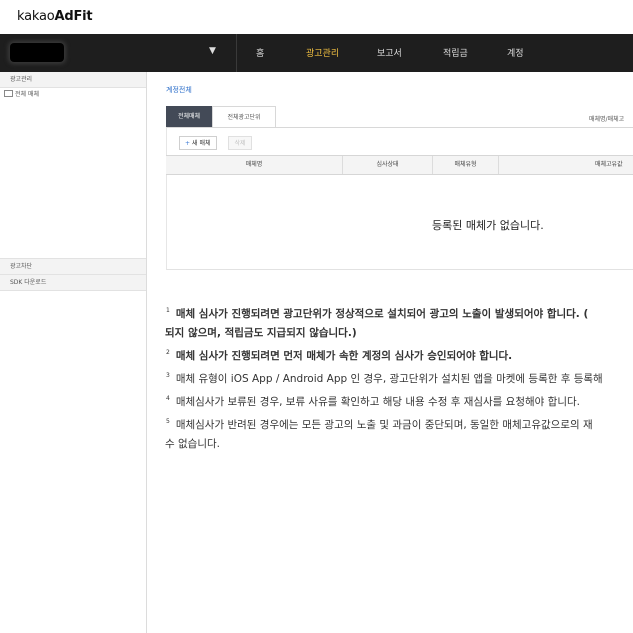 Image resolution: width=633 pixels, height=633 pixels. Describe the element at coordinates (254, 165) in the screenshot. I see `column-header-media-name: 매체명` at that location.